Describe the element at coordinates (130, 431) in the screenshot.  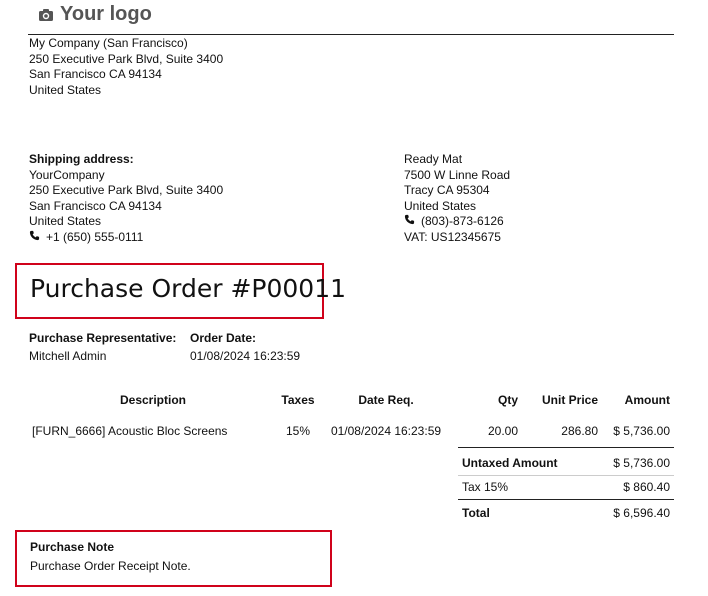
I see `line-description: [FURN_6666] Acoustic Bloc Screens` at that location.